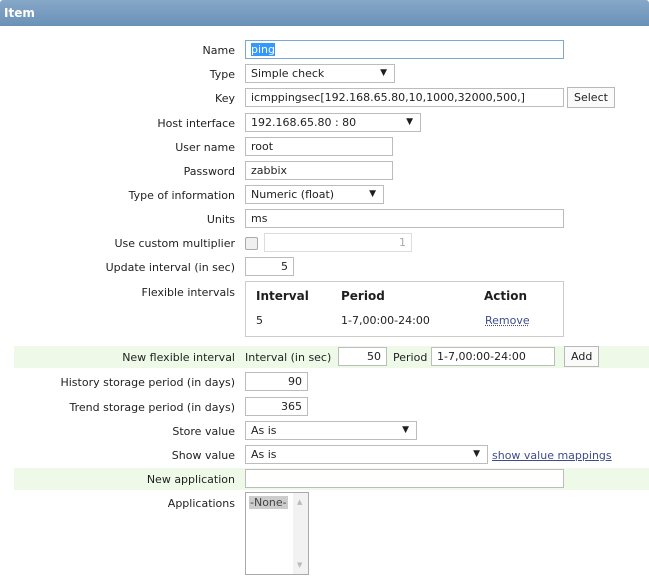 This screenshot has width=649, height=577. I want to click on new-period-input: 1-7,00:00-24:00, so click(493, 356).